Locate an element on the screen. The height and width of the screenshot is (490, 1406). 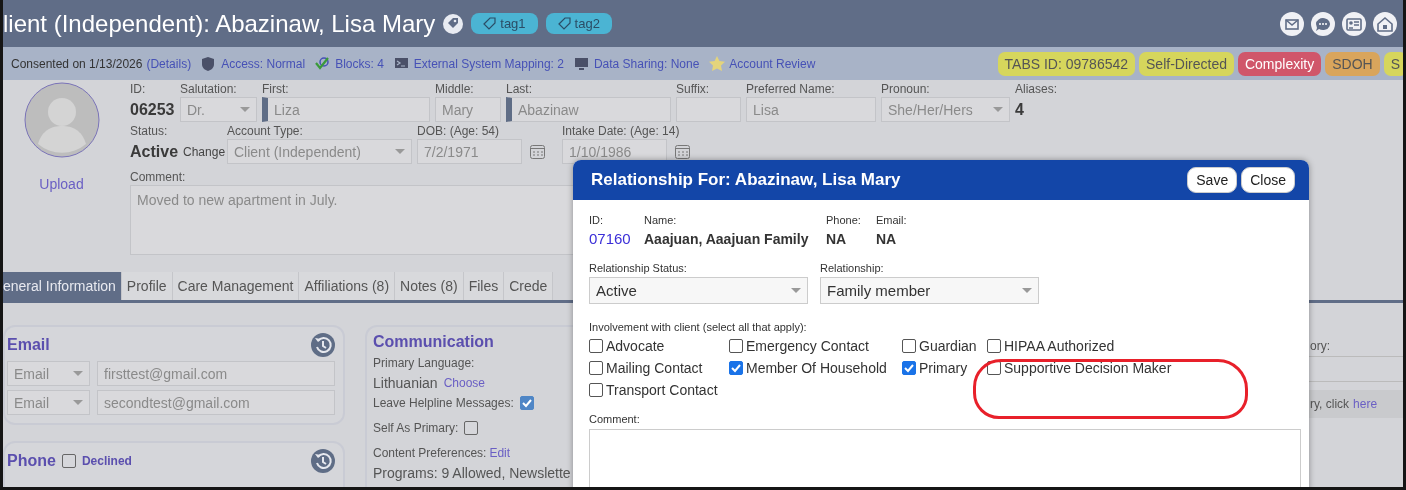
field-label: Last: is located at coordinates (519, 89).